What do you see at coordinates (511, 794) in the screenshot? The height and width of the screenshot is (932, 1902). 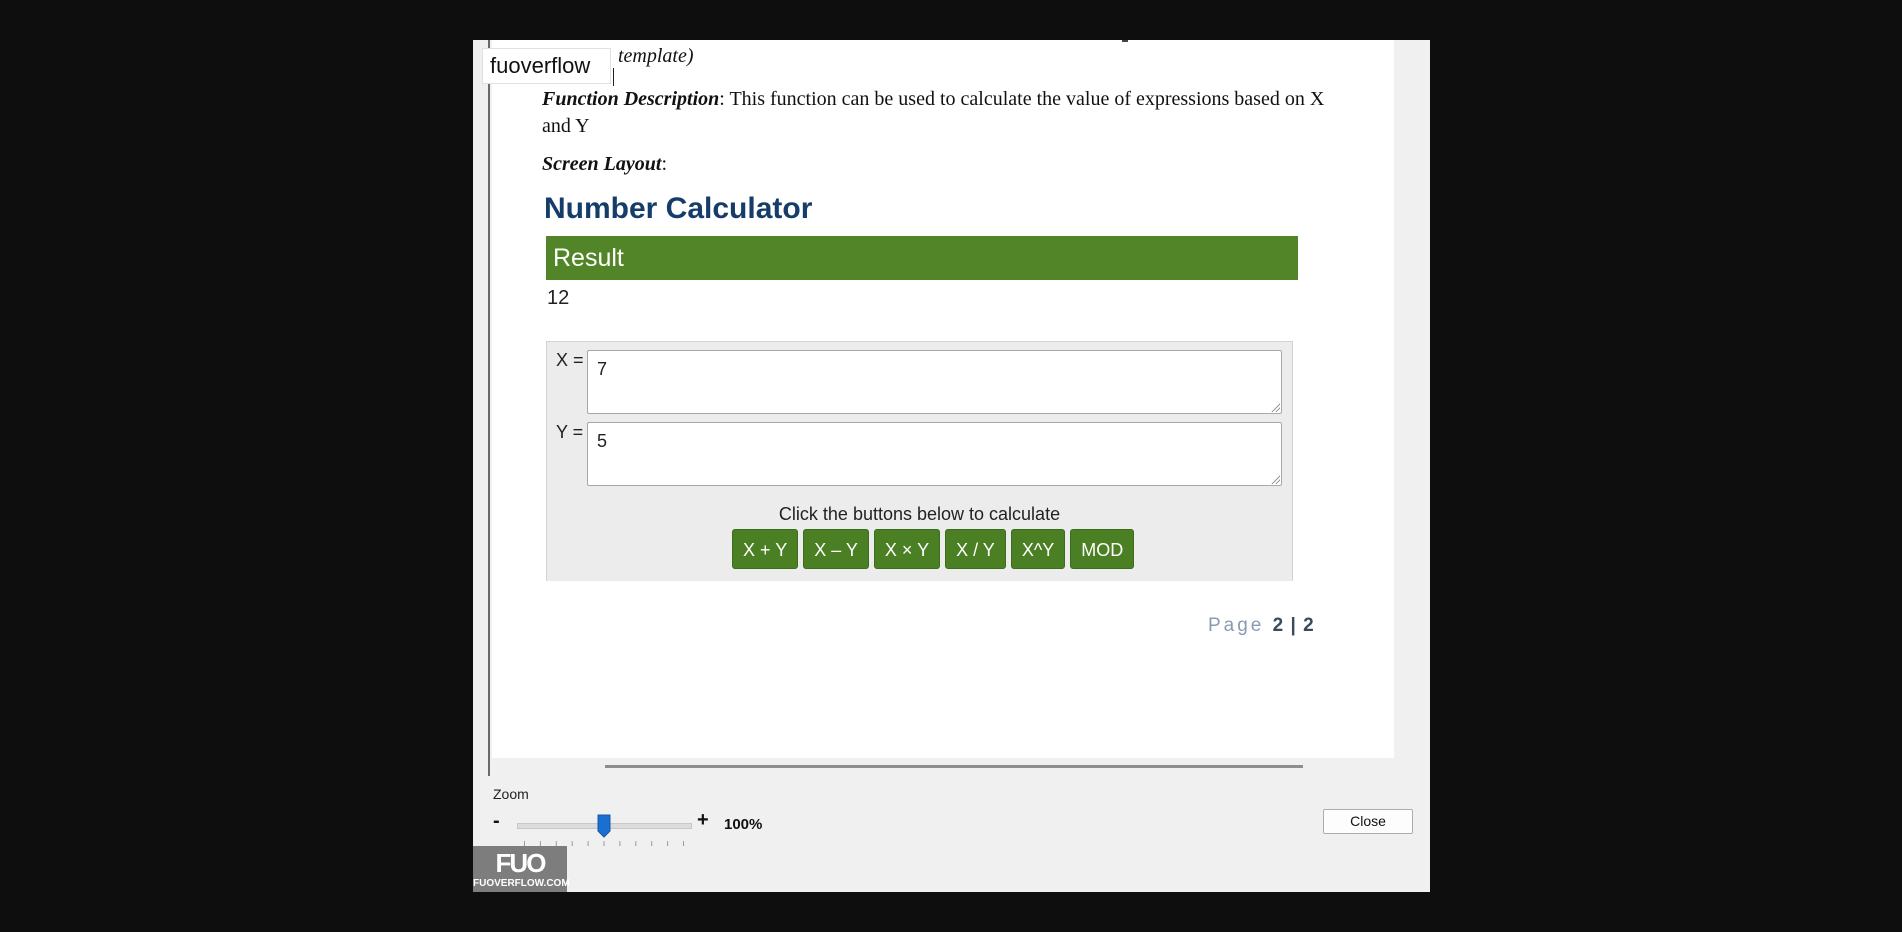 I see `zoom-label: Zoom` at bounding box center [511, 794].